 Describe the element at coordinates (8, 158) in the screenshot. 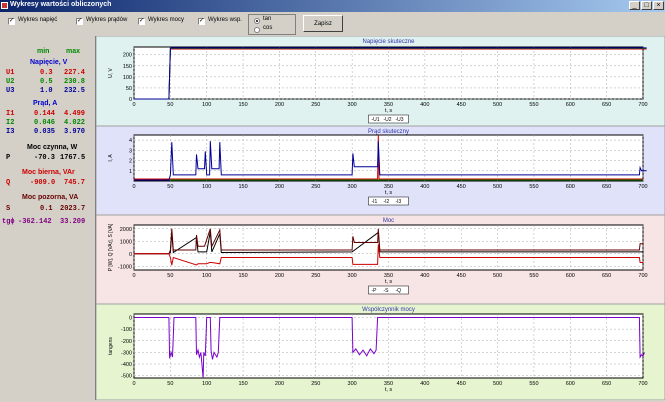

I see `row-label: P` at that location.